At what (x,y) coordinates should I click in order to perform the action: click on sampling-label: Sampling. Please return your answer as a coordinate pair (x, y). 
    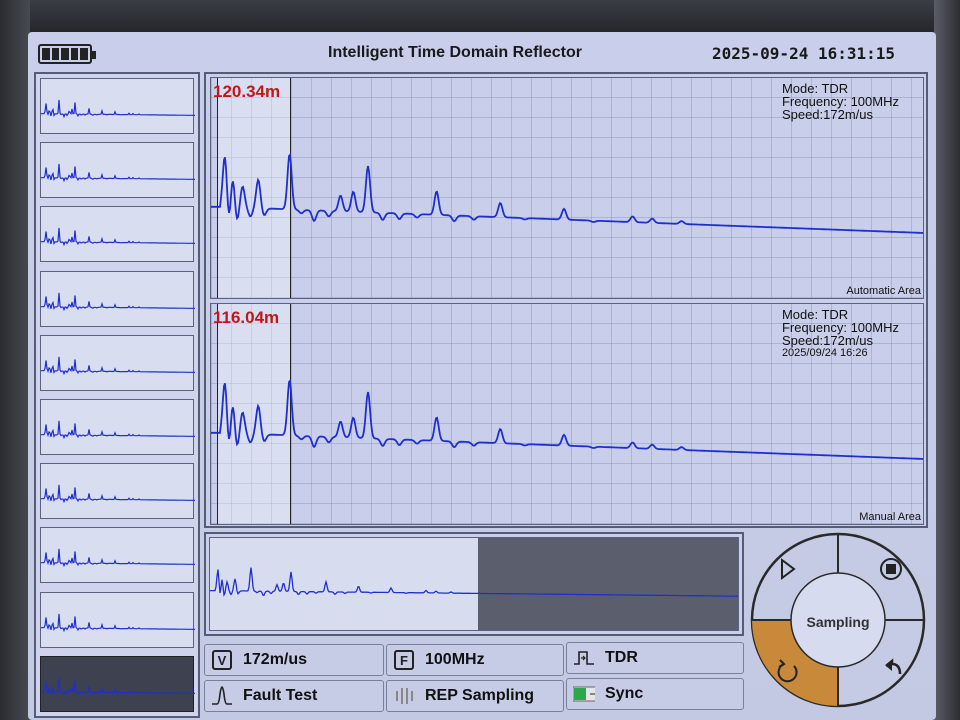
    Looking at the image, I should click on (838, 622).